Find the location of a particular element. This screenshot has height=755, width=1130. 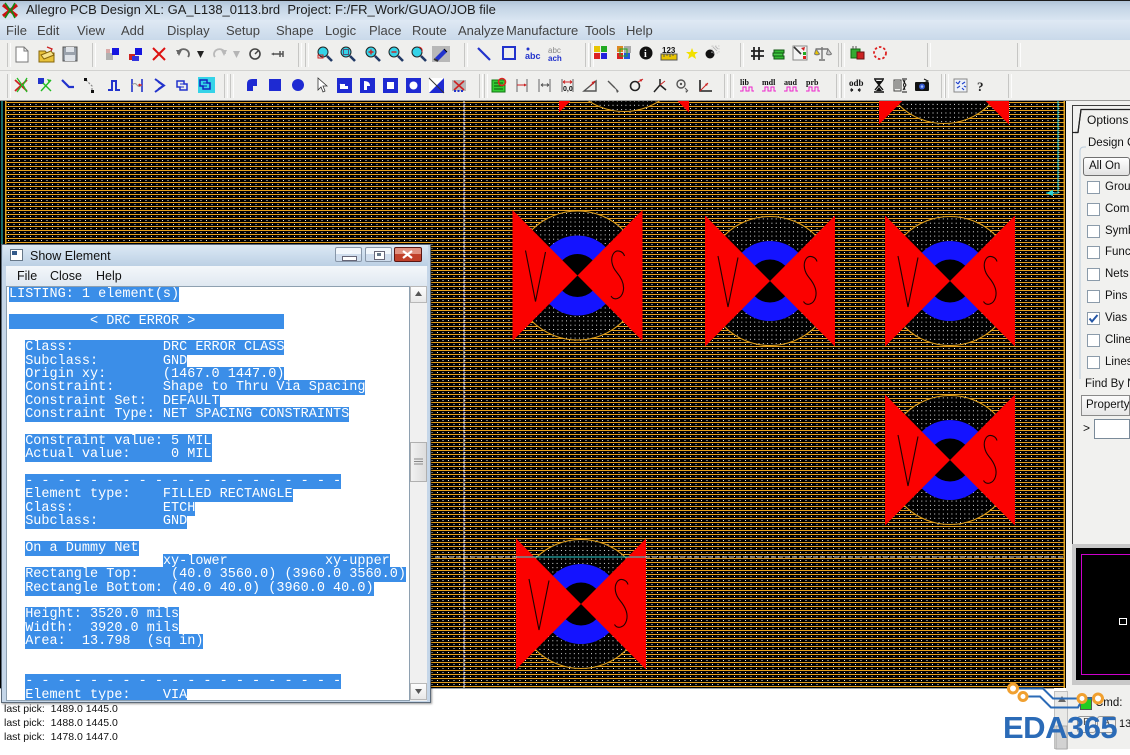

svg-text: lib is located at coordinates (744, 82).